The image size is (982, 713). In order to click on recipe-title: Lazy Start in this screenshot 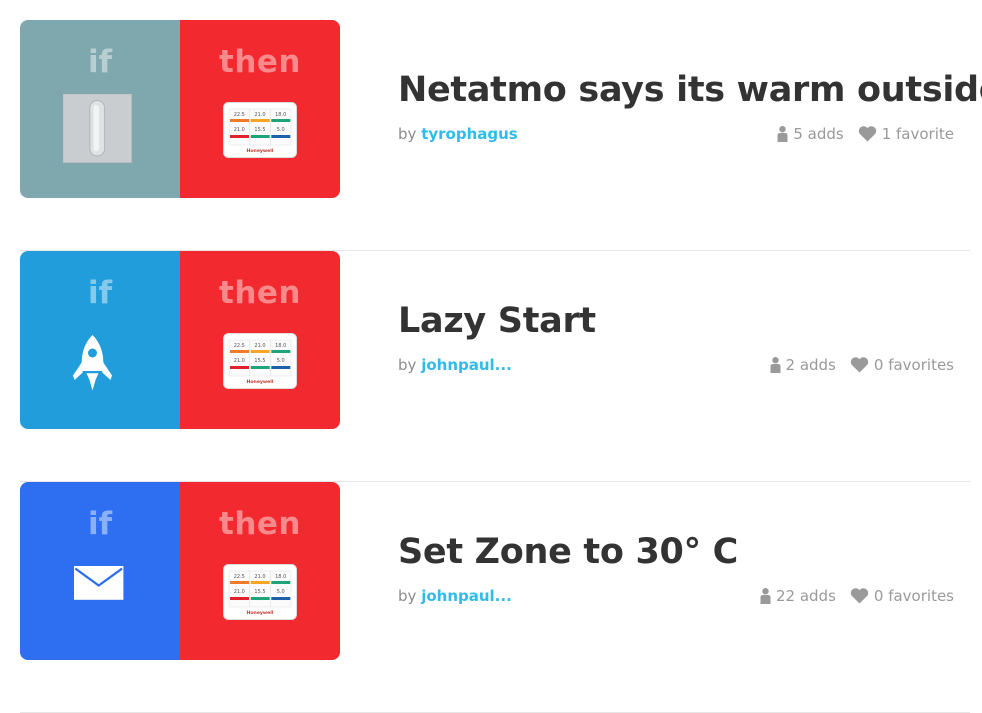, I will do `click(497, 321)`.